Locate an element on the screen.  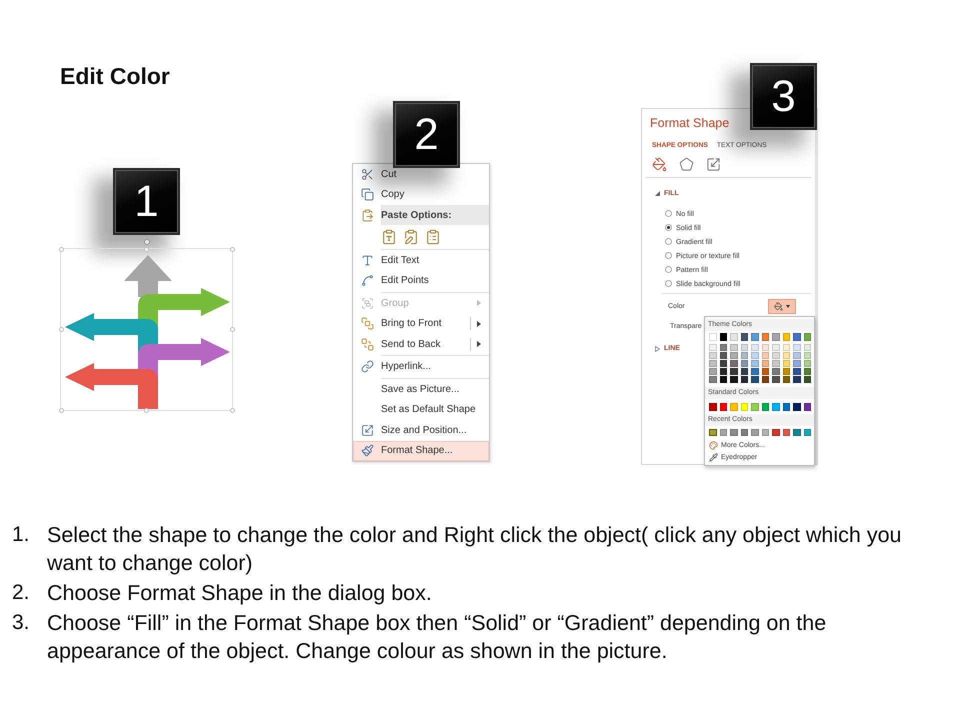
clipboard-text-icon is located at coordinates (388, 236).